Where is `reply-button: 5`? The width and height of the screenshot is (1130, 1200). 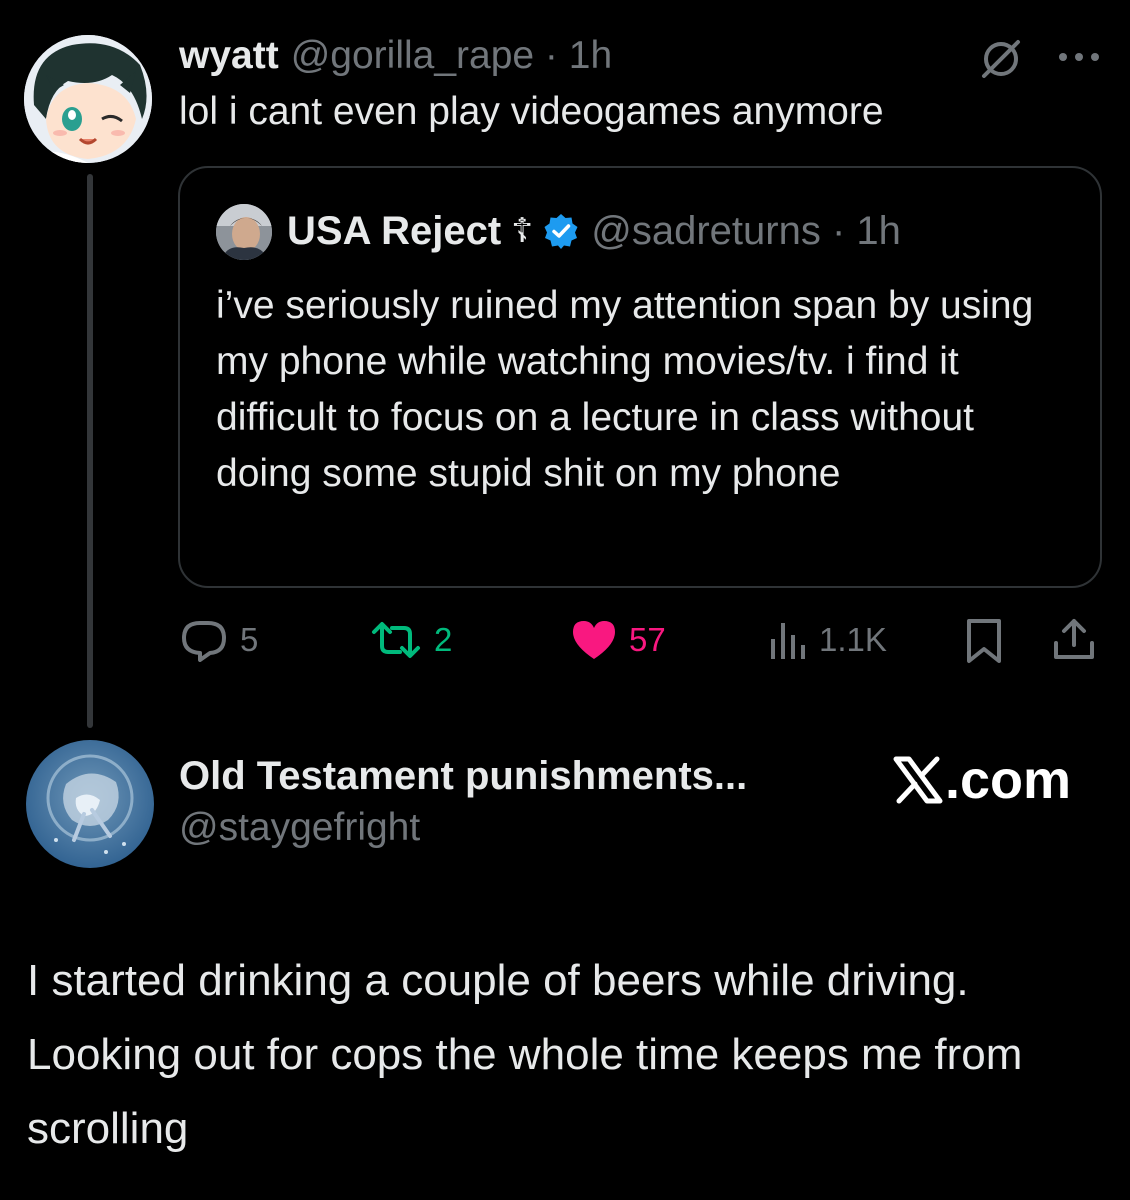 reply-button: 5 is located at coordinates (219, 640).